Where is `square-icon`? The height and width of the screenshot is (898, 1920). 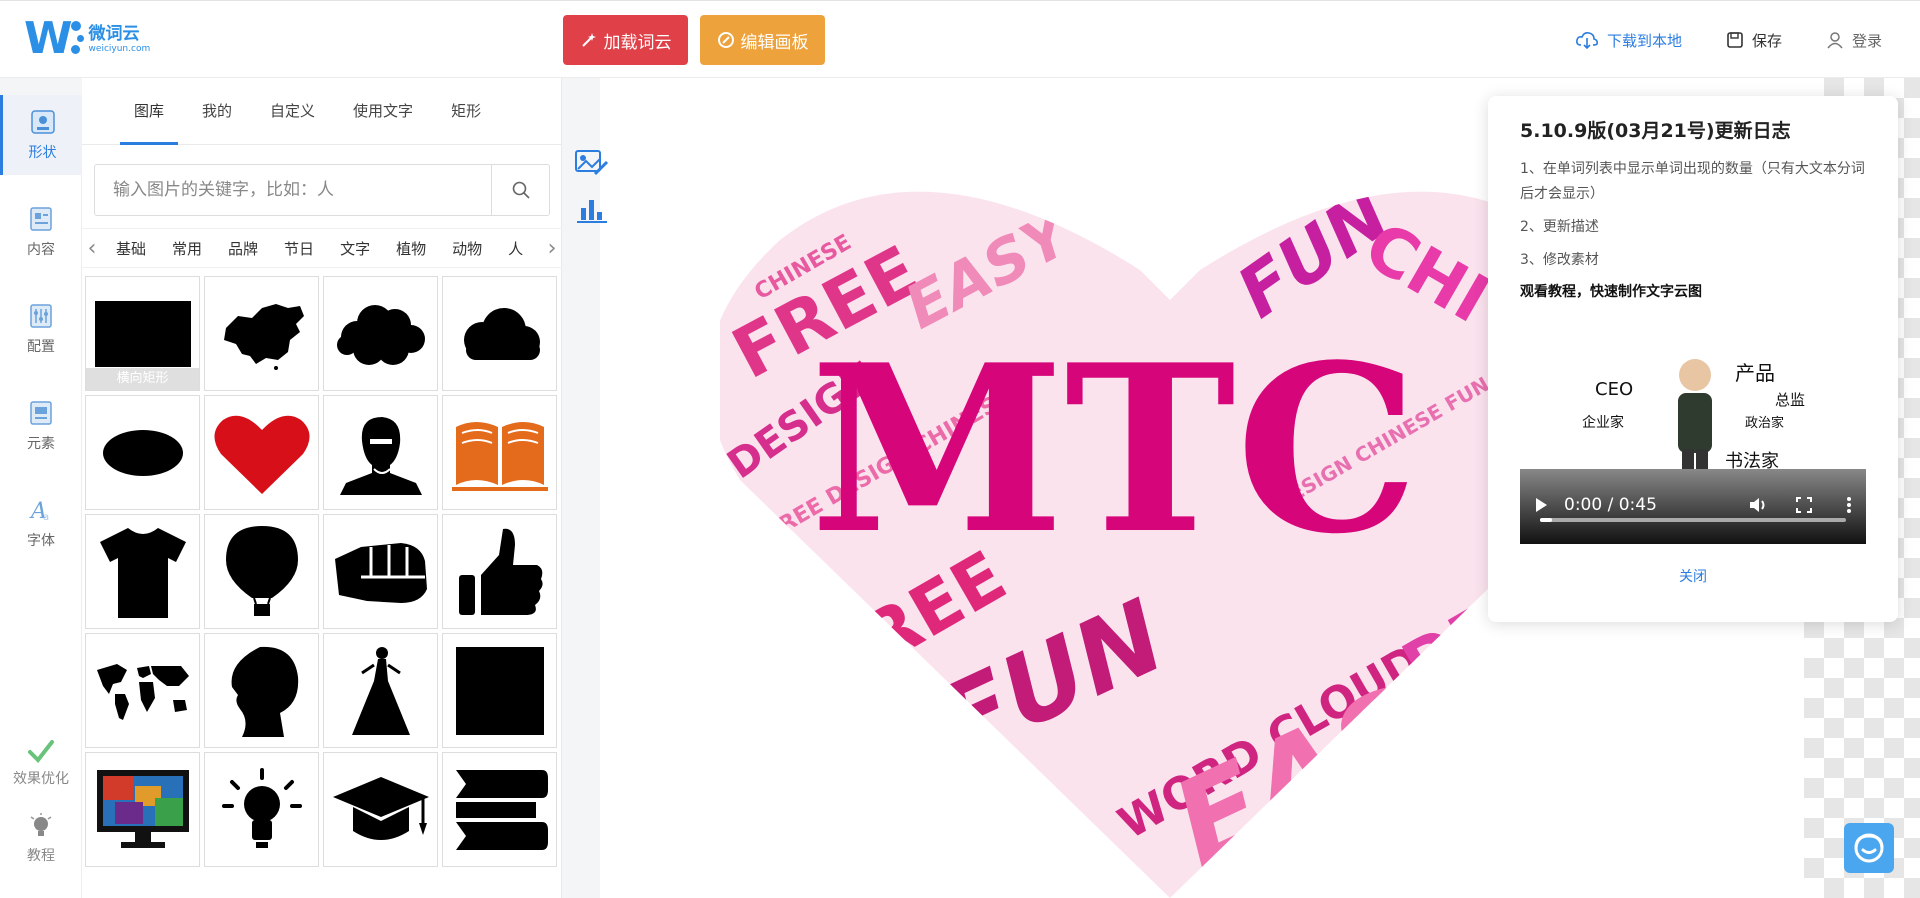
square-icon is located at coordinates (499, 690).